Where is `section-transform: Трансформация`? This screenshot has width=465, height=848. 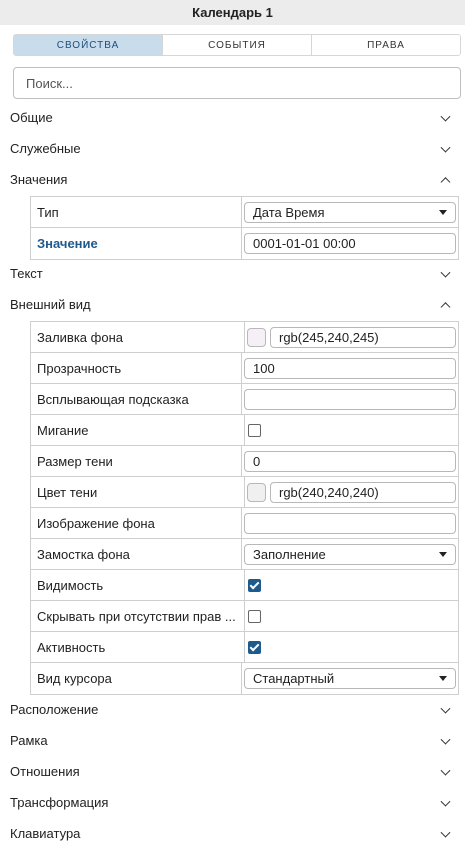 section-transform: Трансформация is located at coordinates (232, 802).